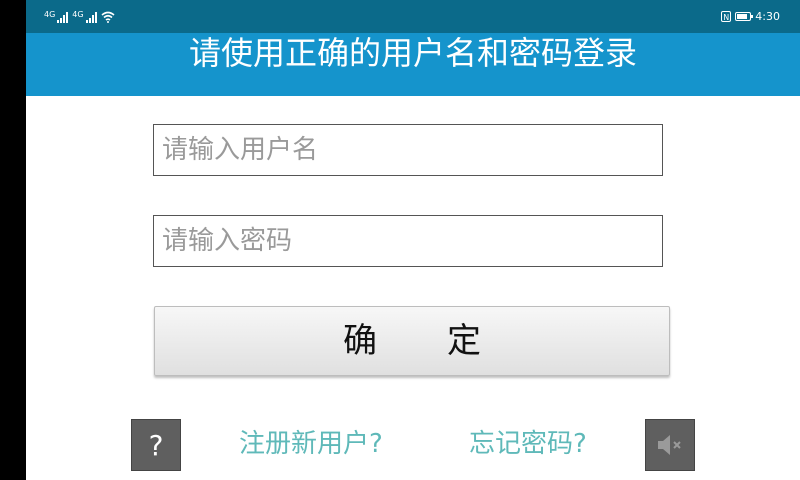 Image resolution: width=800 pixels, height=480 pixels. What do you see at coordinates (726, 16) in the screenshot?
I see `nfc-icon: N` at bounding box center [726, 16].